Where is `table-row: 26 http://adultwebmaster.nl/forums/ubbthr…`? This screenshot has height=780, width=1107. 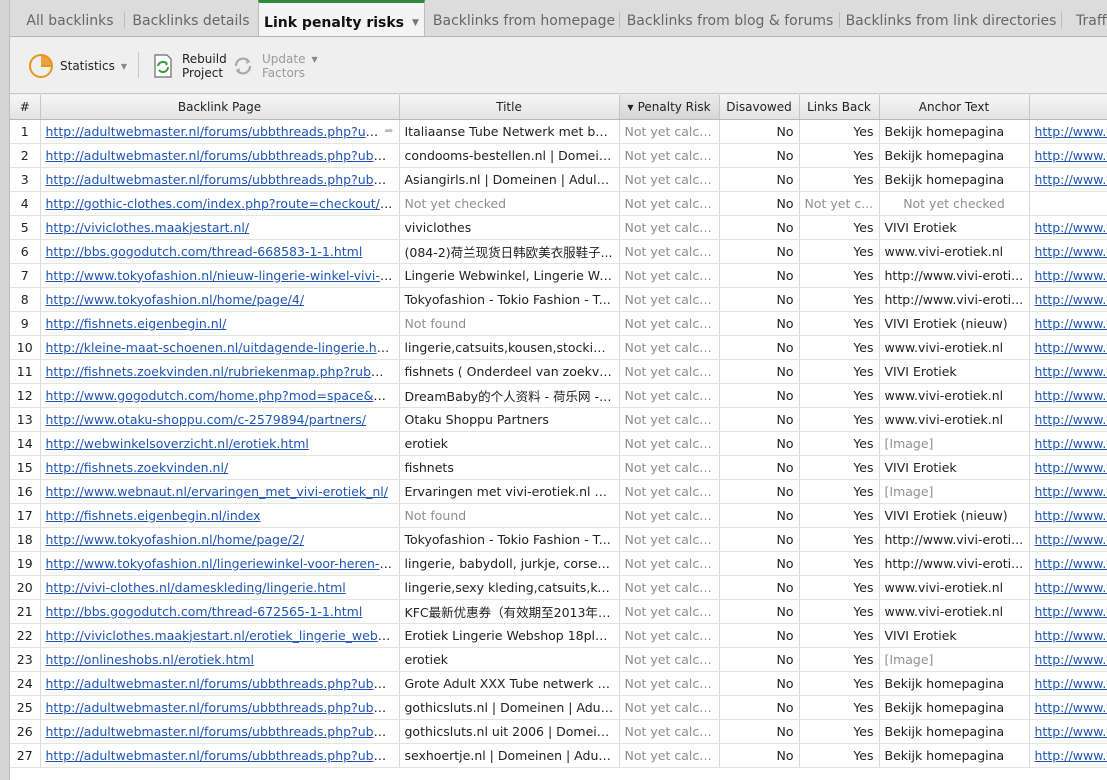
table-row: 26 http://adultwebmaster.nl/forums/ubbthr… is located at coordinates (558, 731).